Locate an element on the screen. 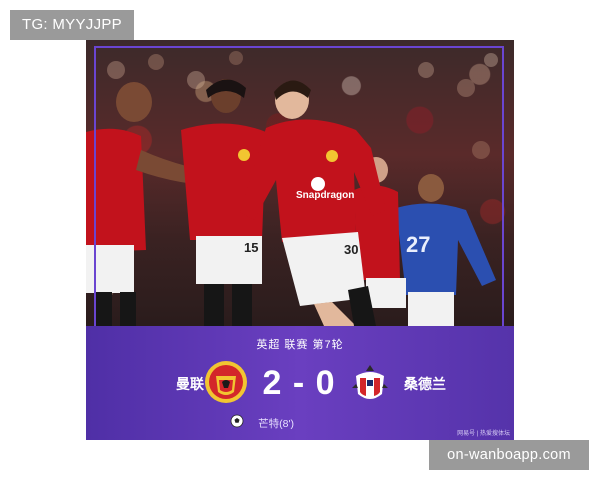 Image resolution: width=600 pixels, height=480 pixels. image-credit: 网易号 | 热爱搜体坛 is located at coordinates (483, 434).